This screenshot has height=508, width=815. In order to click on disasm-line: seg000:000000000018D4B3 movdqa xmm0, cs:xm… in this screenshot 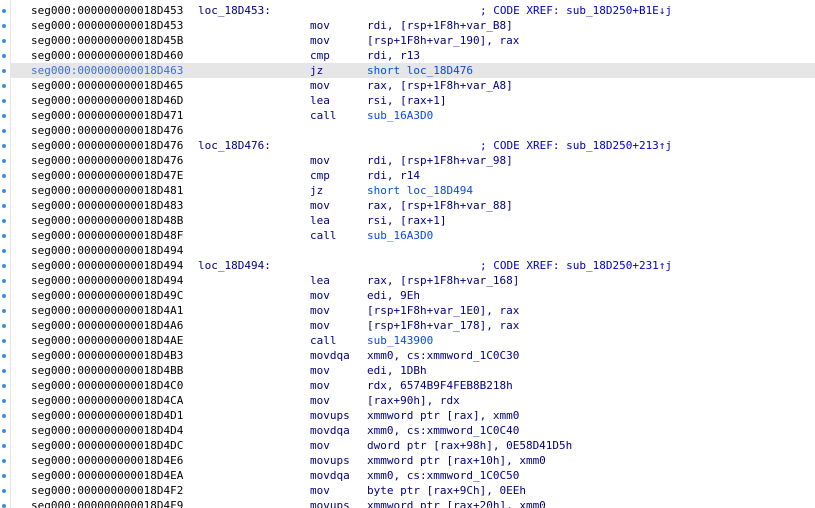, I will do `click(413, 355)`.